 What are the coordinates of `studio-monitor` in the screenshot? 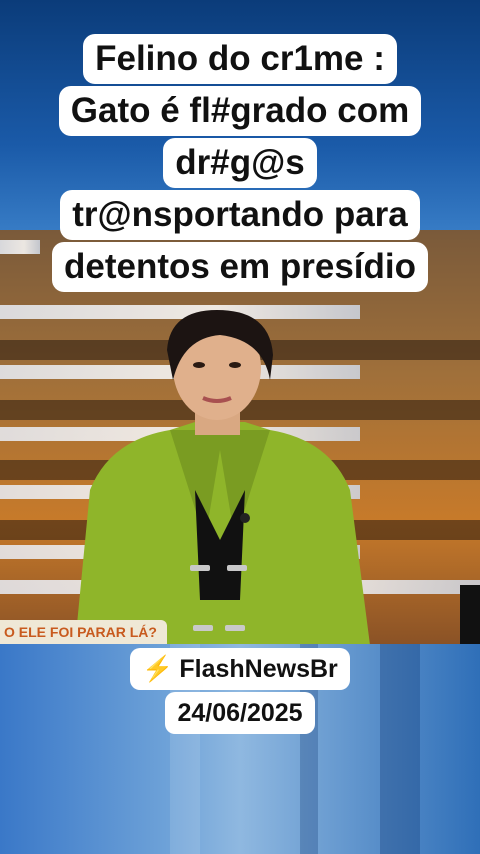 It's located at (470, 615).